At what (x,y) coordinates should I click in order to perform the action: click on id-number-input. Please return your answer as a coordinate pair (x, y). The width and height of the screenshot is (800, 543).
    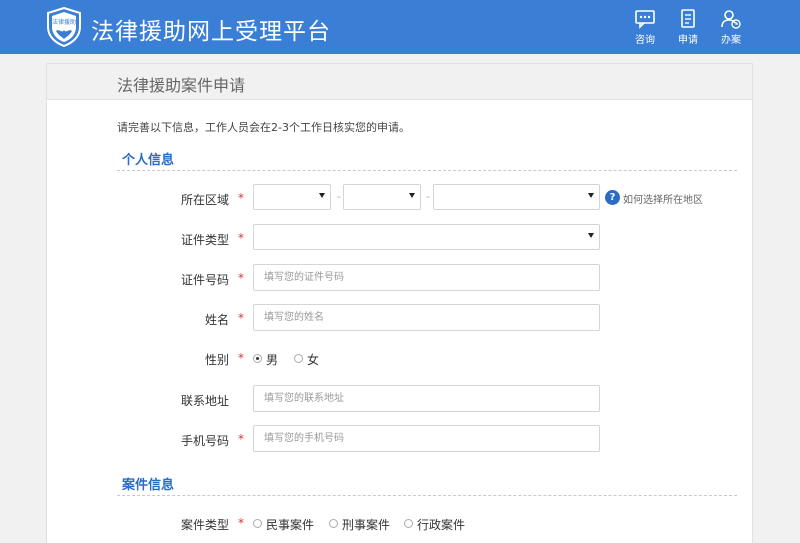
    Looking at the image, I should click on (426, 277).